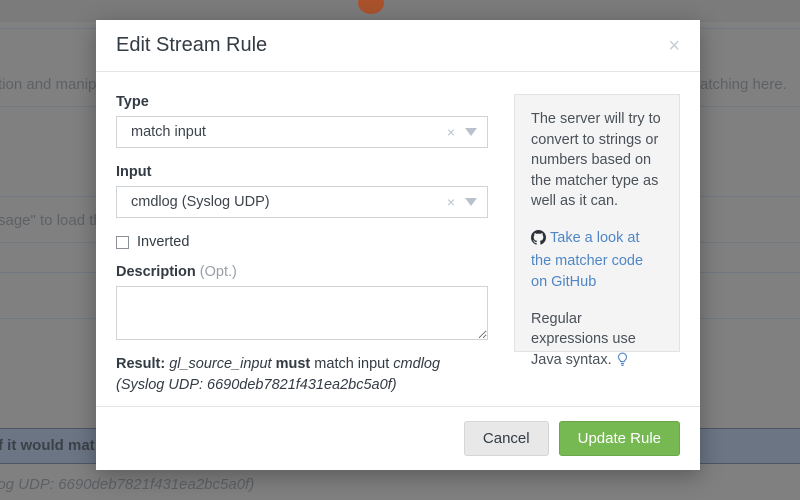 The height and width of the screenshot is (500, 800). What do you see at coordinates (302, 242) in the screenshot?
I see `inverted-row: Inverted` at bounding box center [302, 242].